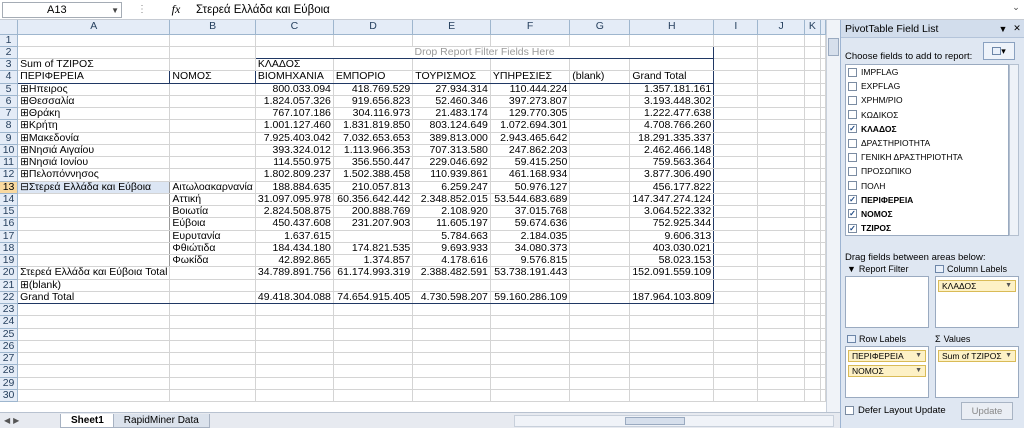 The width and height of the screenshot is (1024, 428). What do you see at coordinates (781, 27) in the screenshot?
I see `column-header-j: J` at bounding box center [781, 27].